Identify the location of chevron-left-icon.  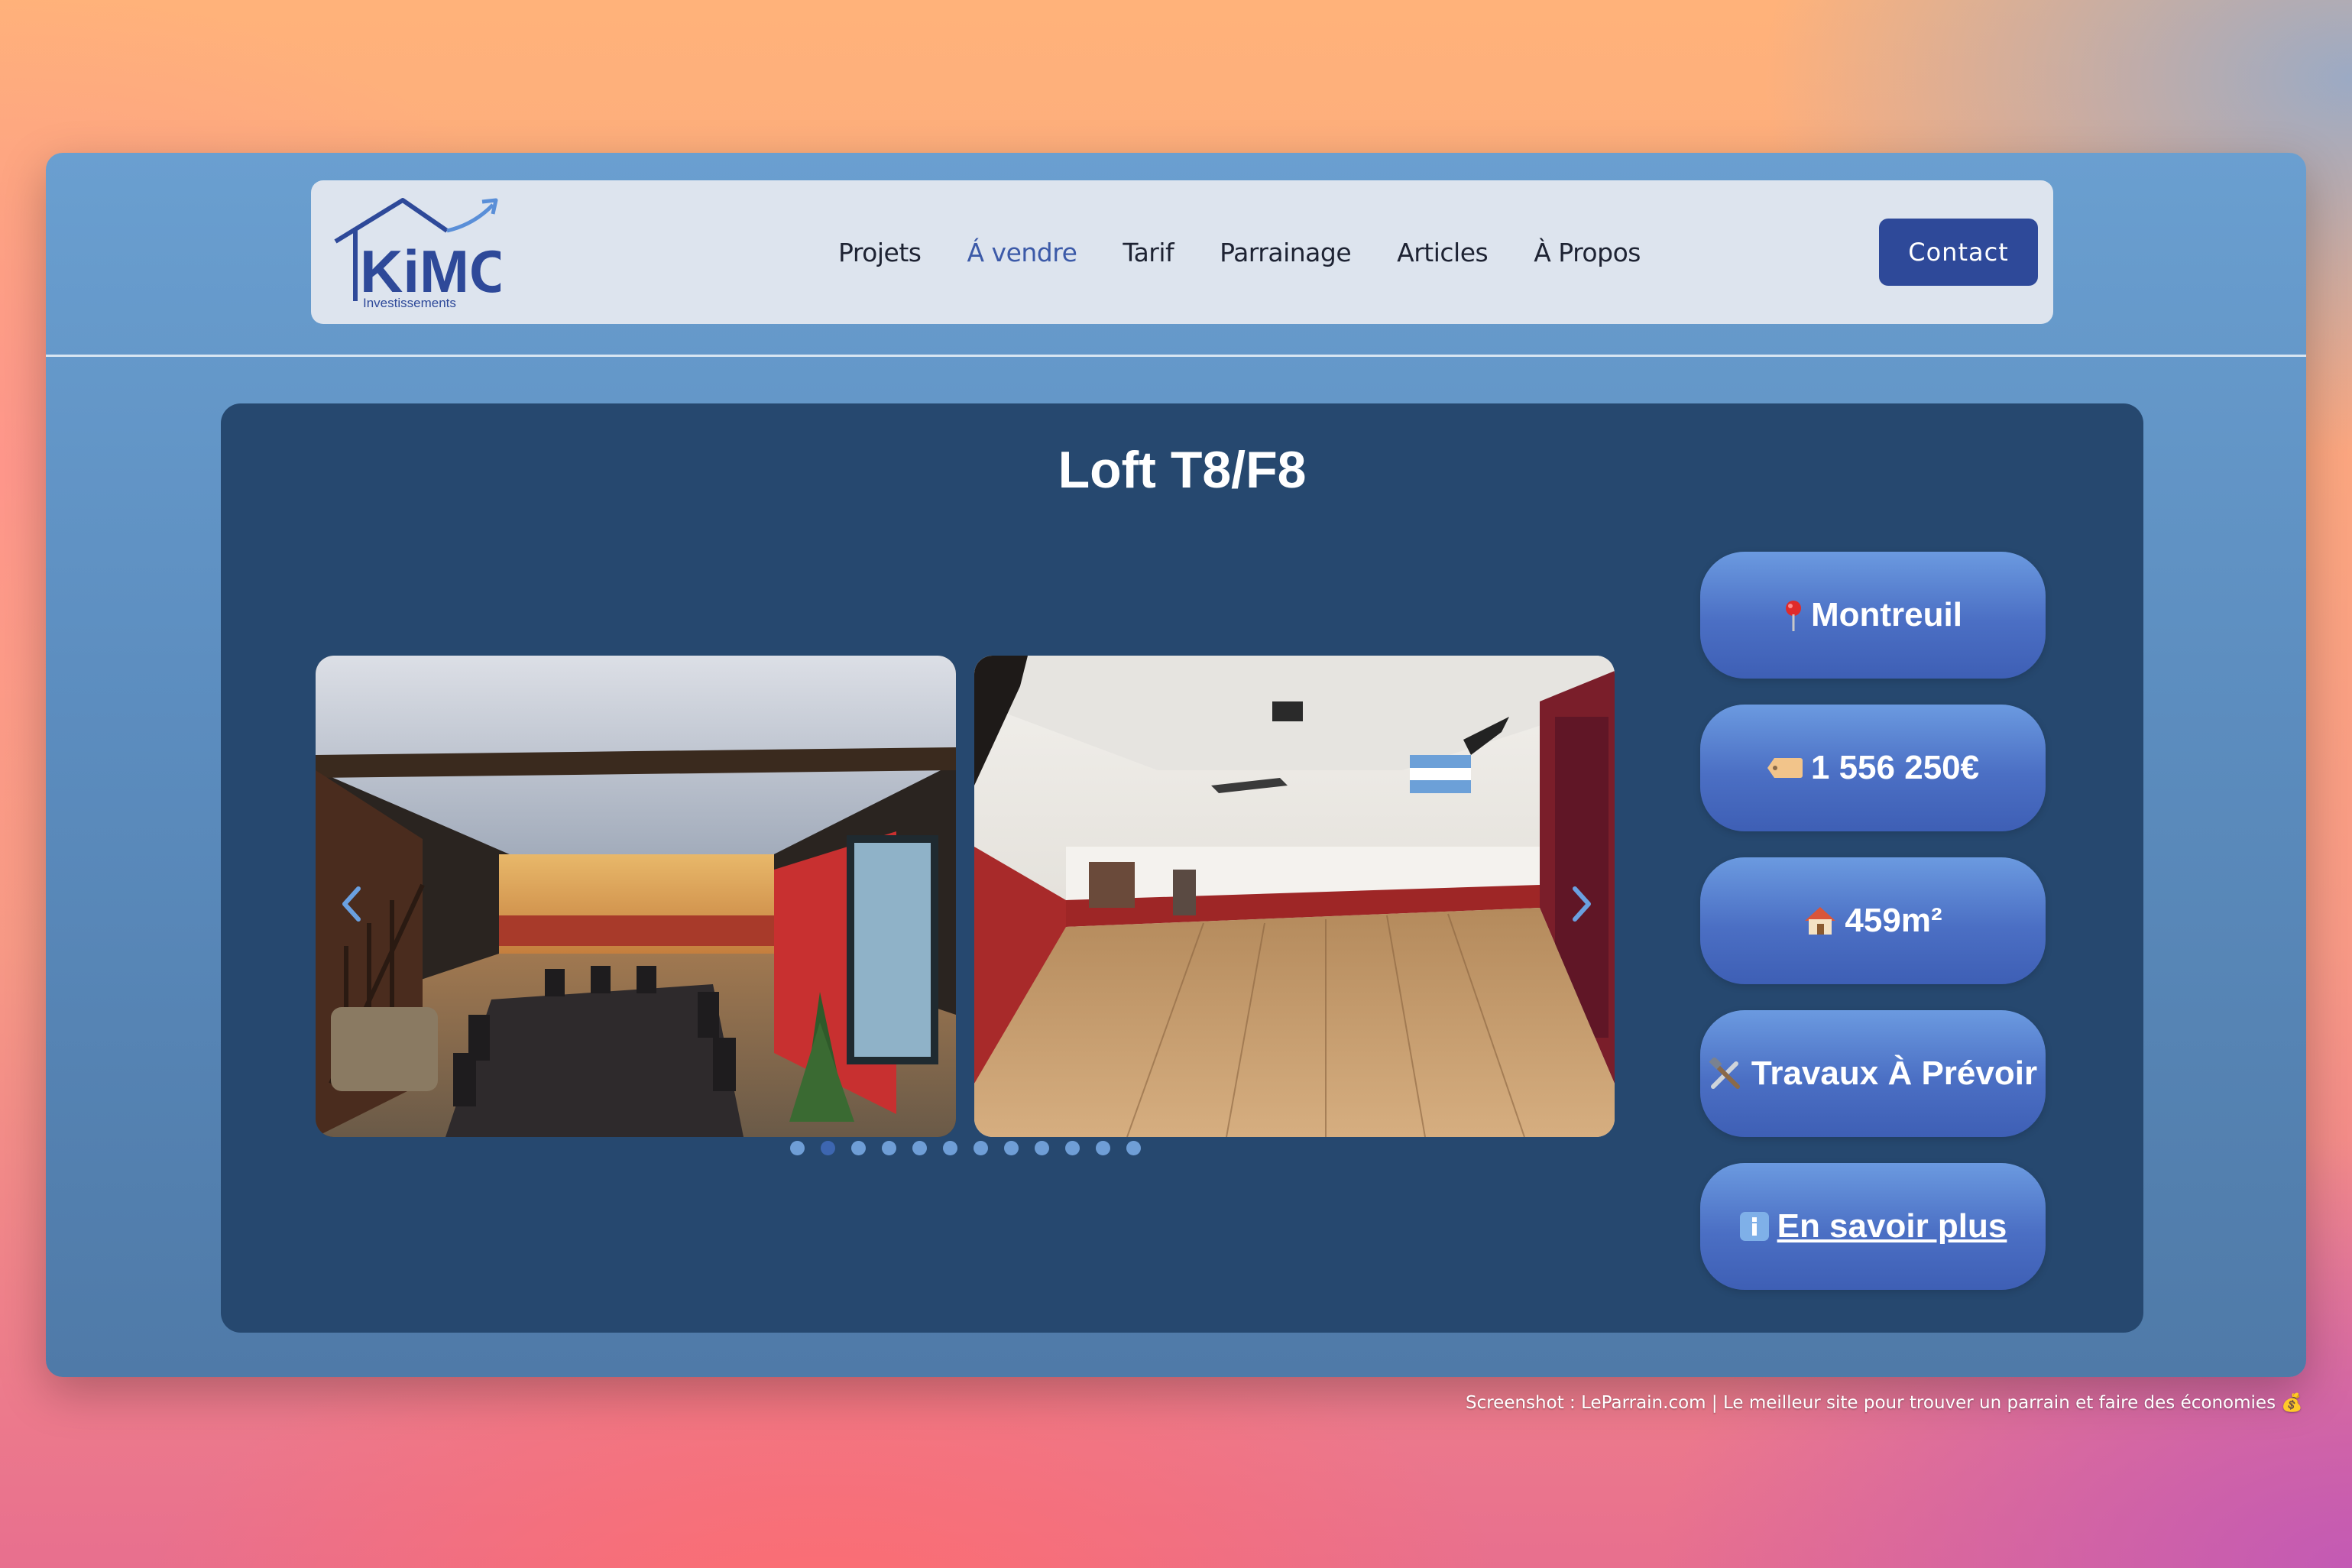
(351, 904).